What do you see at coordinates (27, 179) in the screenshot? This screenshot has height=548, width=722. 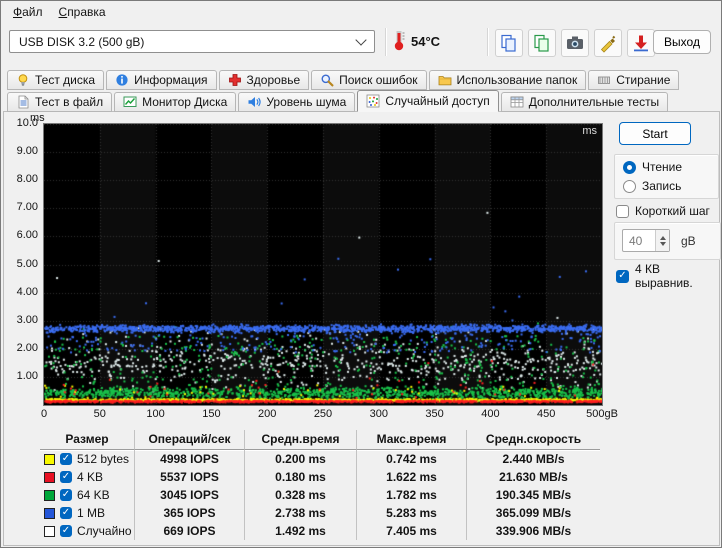 I see `y-tick-label: 8.00` at bounding box center [27, 179].